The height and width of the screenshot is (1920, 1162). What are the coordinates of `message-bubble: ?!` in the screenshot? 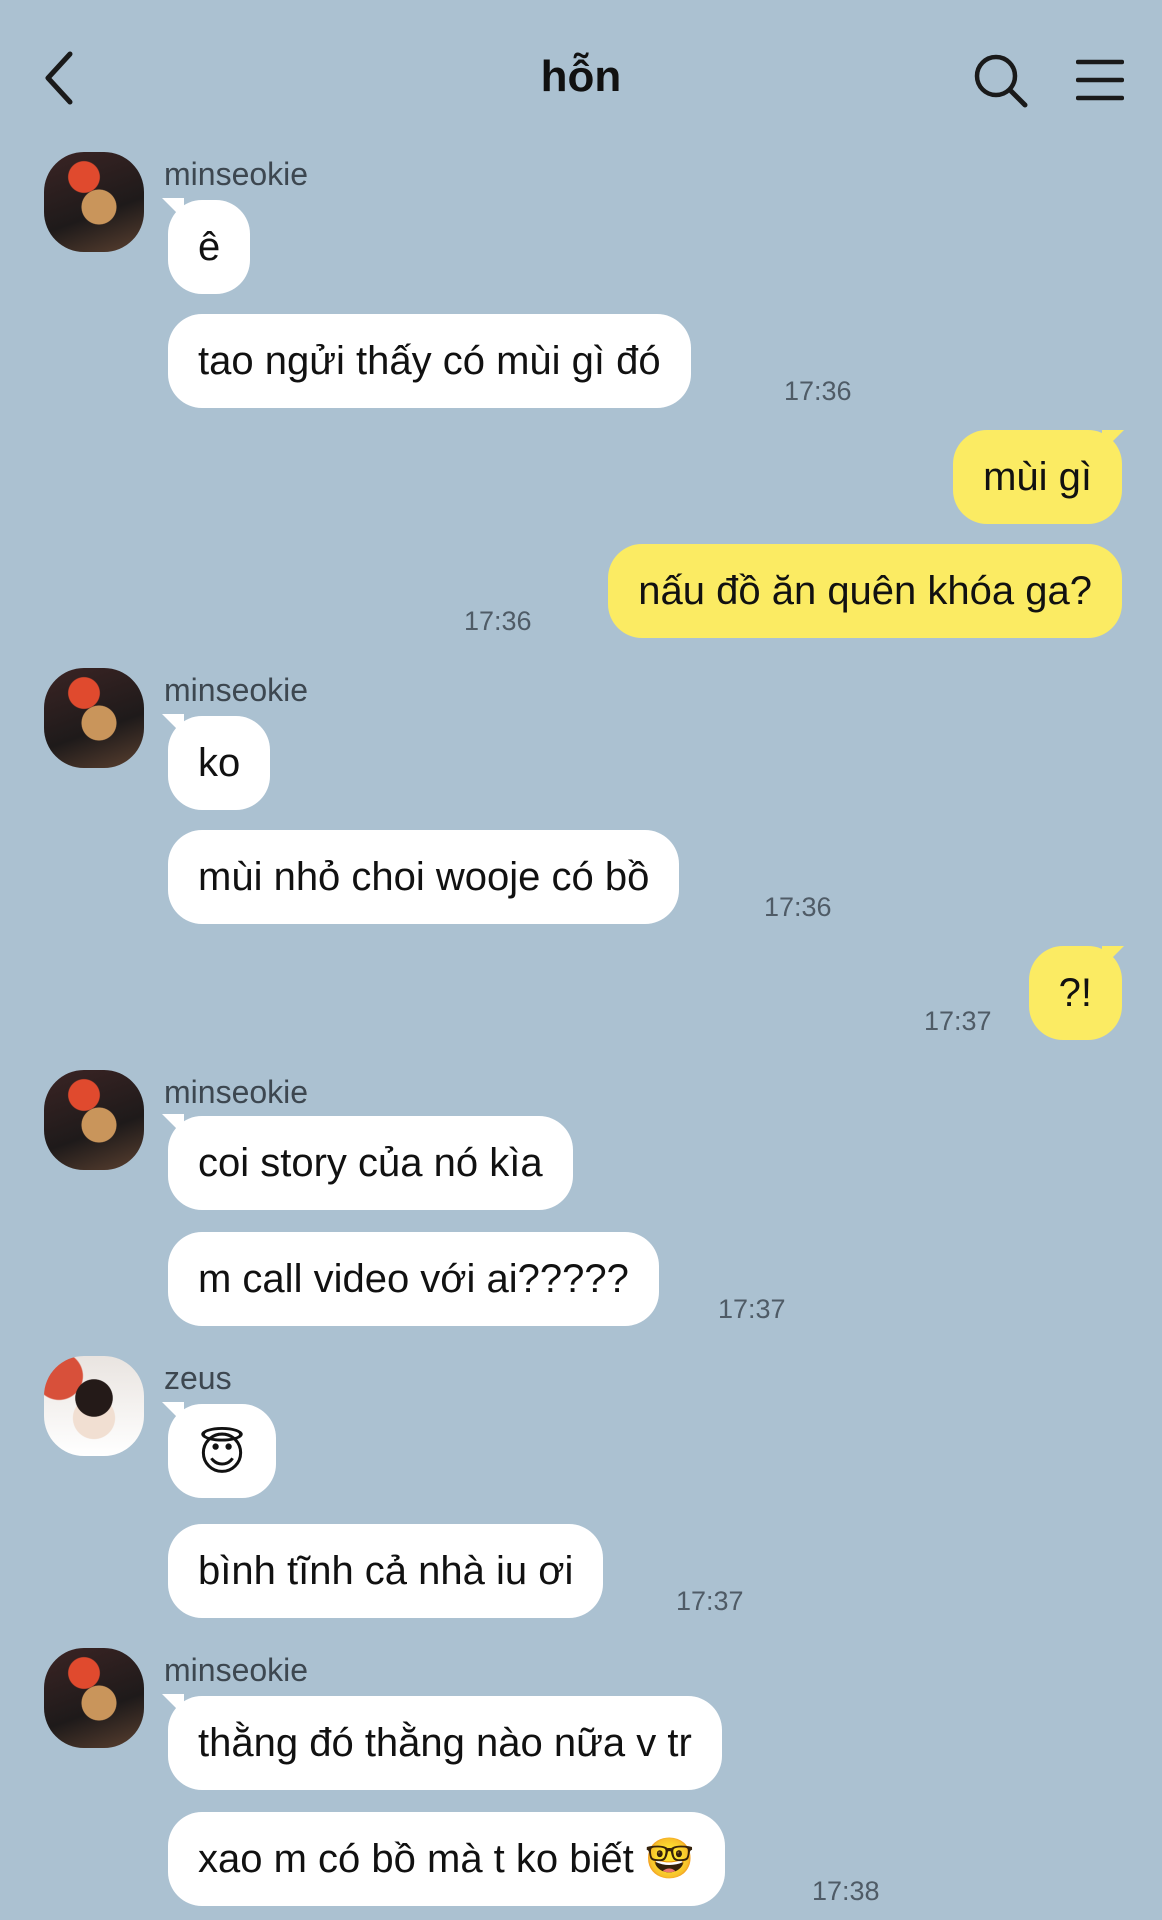 It's located at (1075, 993).